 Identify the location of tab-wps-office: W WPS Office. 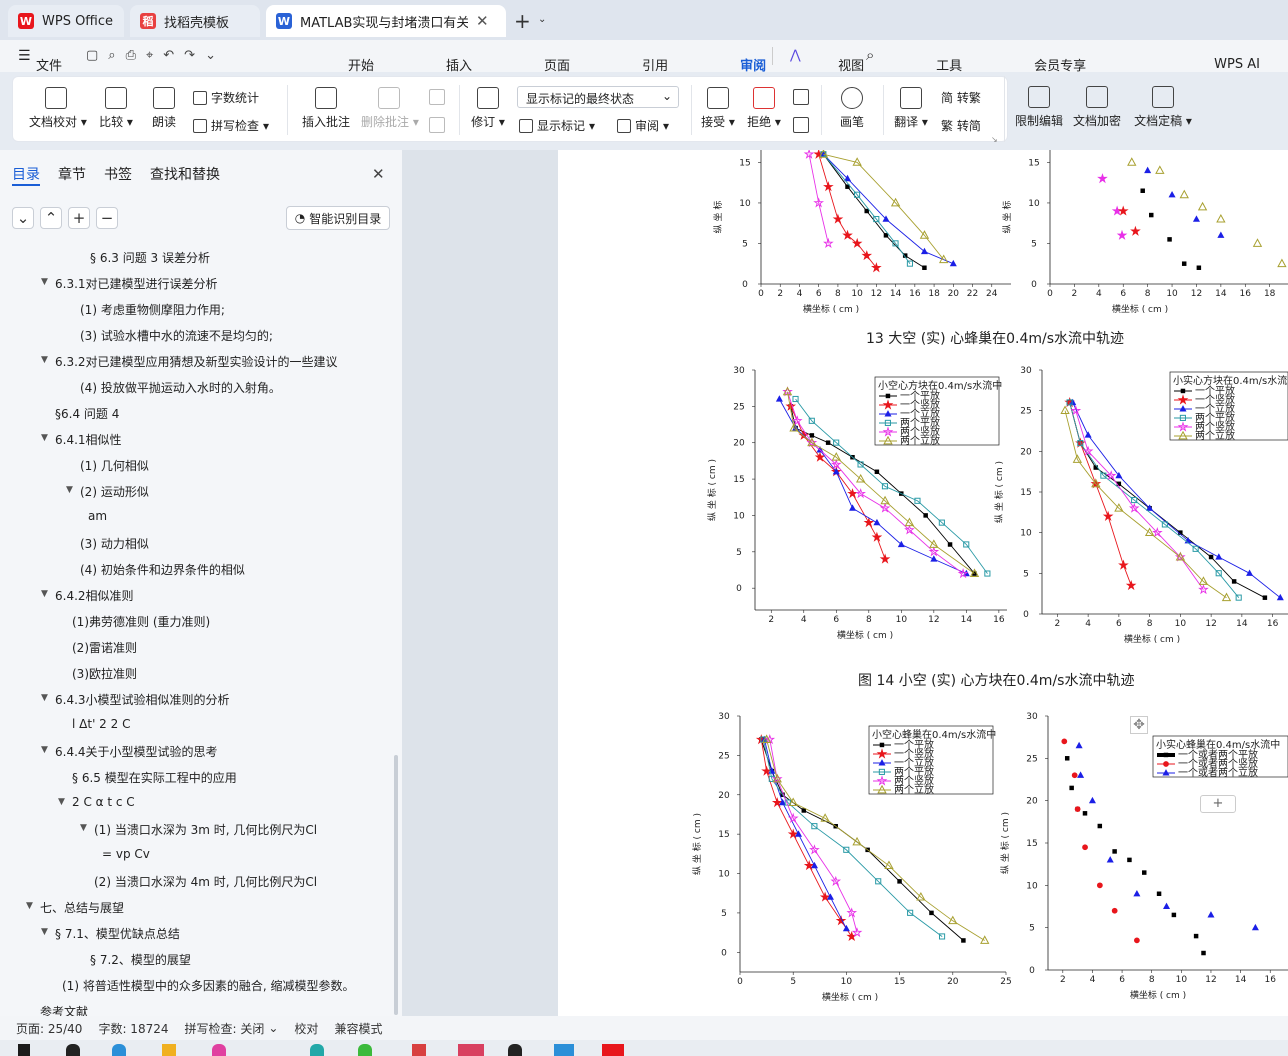
(66, 21).